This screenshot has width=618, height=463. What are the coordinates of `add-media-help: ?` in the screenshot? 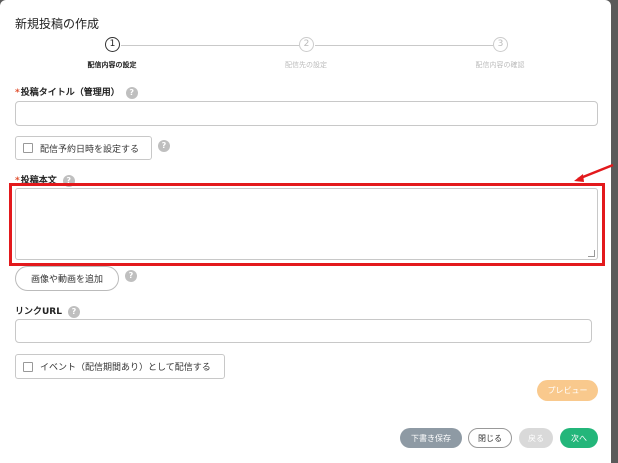 It's located at (128, 276).